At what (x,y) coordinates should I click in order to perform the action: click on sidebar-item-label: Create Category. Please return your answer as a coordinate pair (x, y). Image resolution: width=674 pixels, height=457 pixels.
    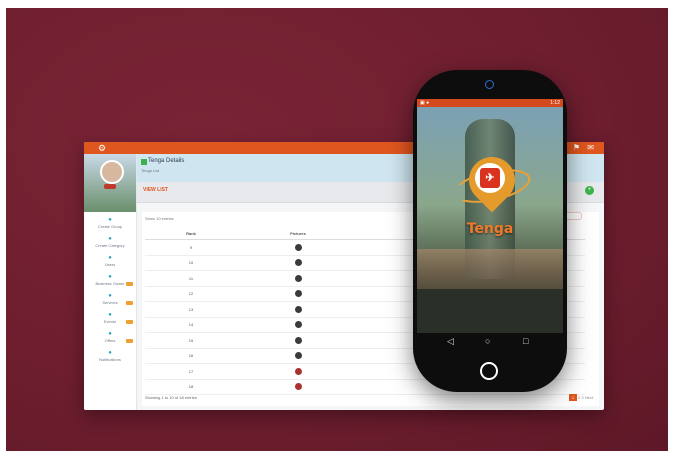
    Looking at the image, I should click on (110, 245).